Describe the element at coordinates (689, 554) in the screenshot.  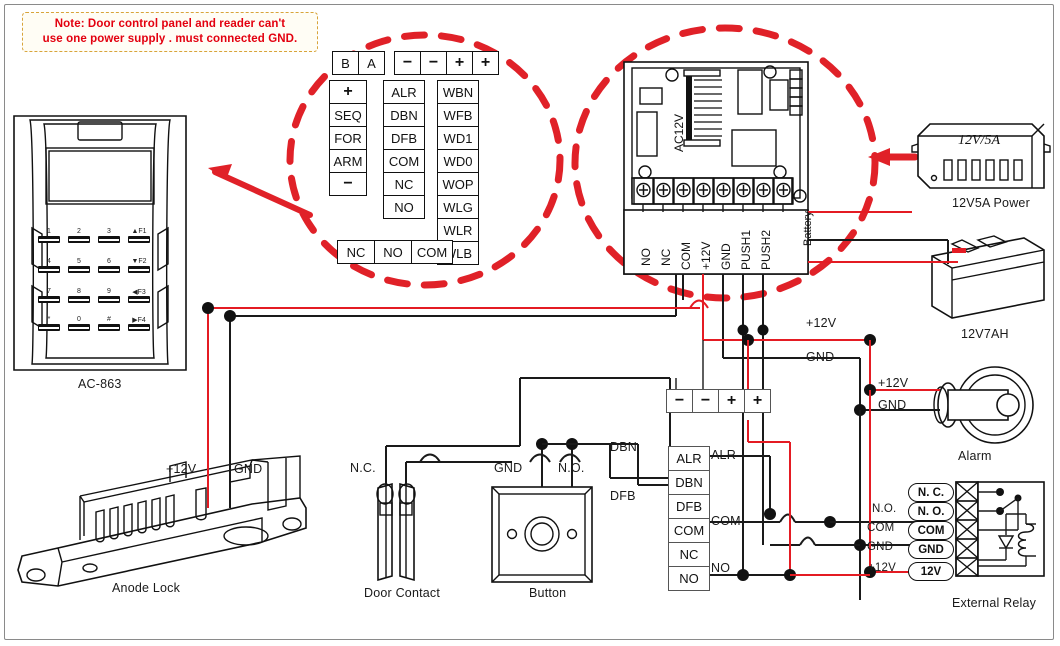
I see `panel-cell-nc: NC` at that location.